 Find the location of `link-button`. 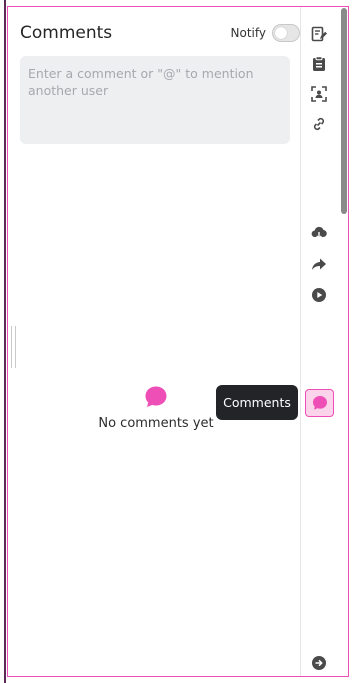

link-button is located at coordinates (319, 124).